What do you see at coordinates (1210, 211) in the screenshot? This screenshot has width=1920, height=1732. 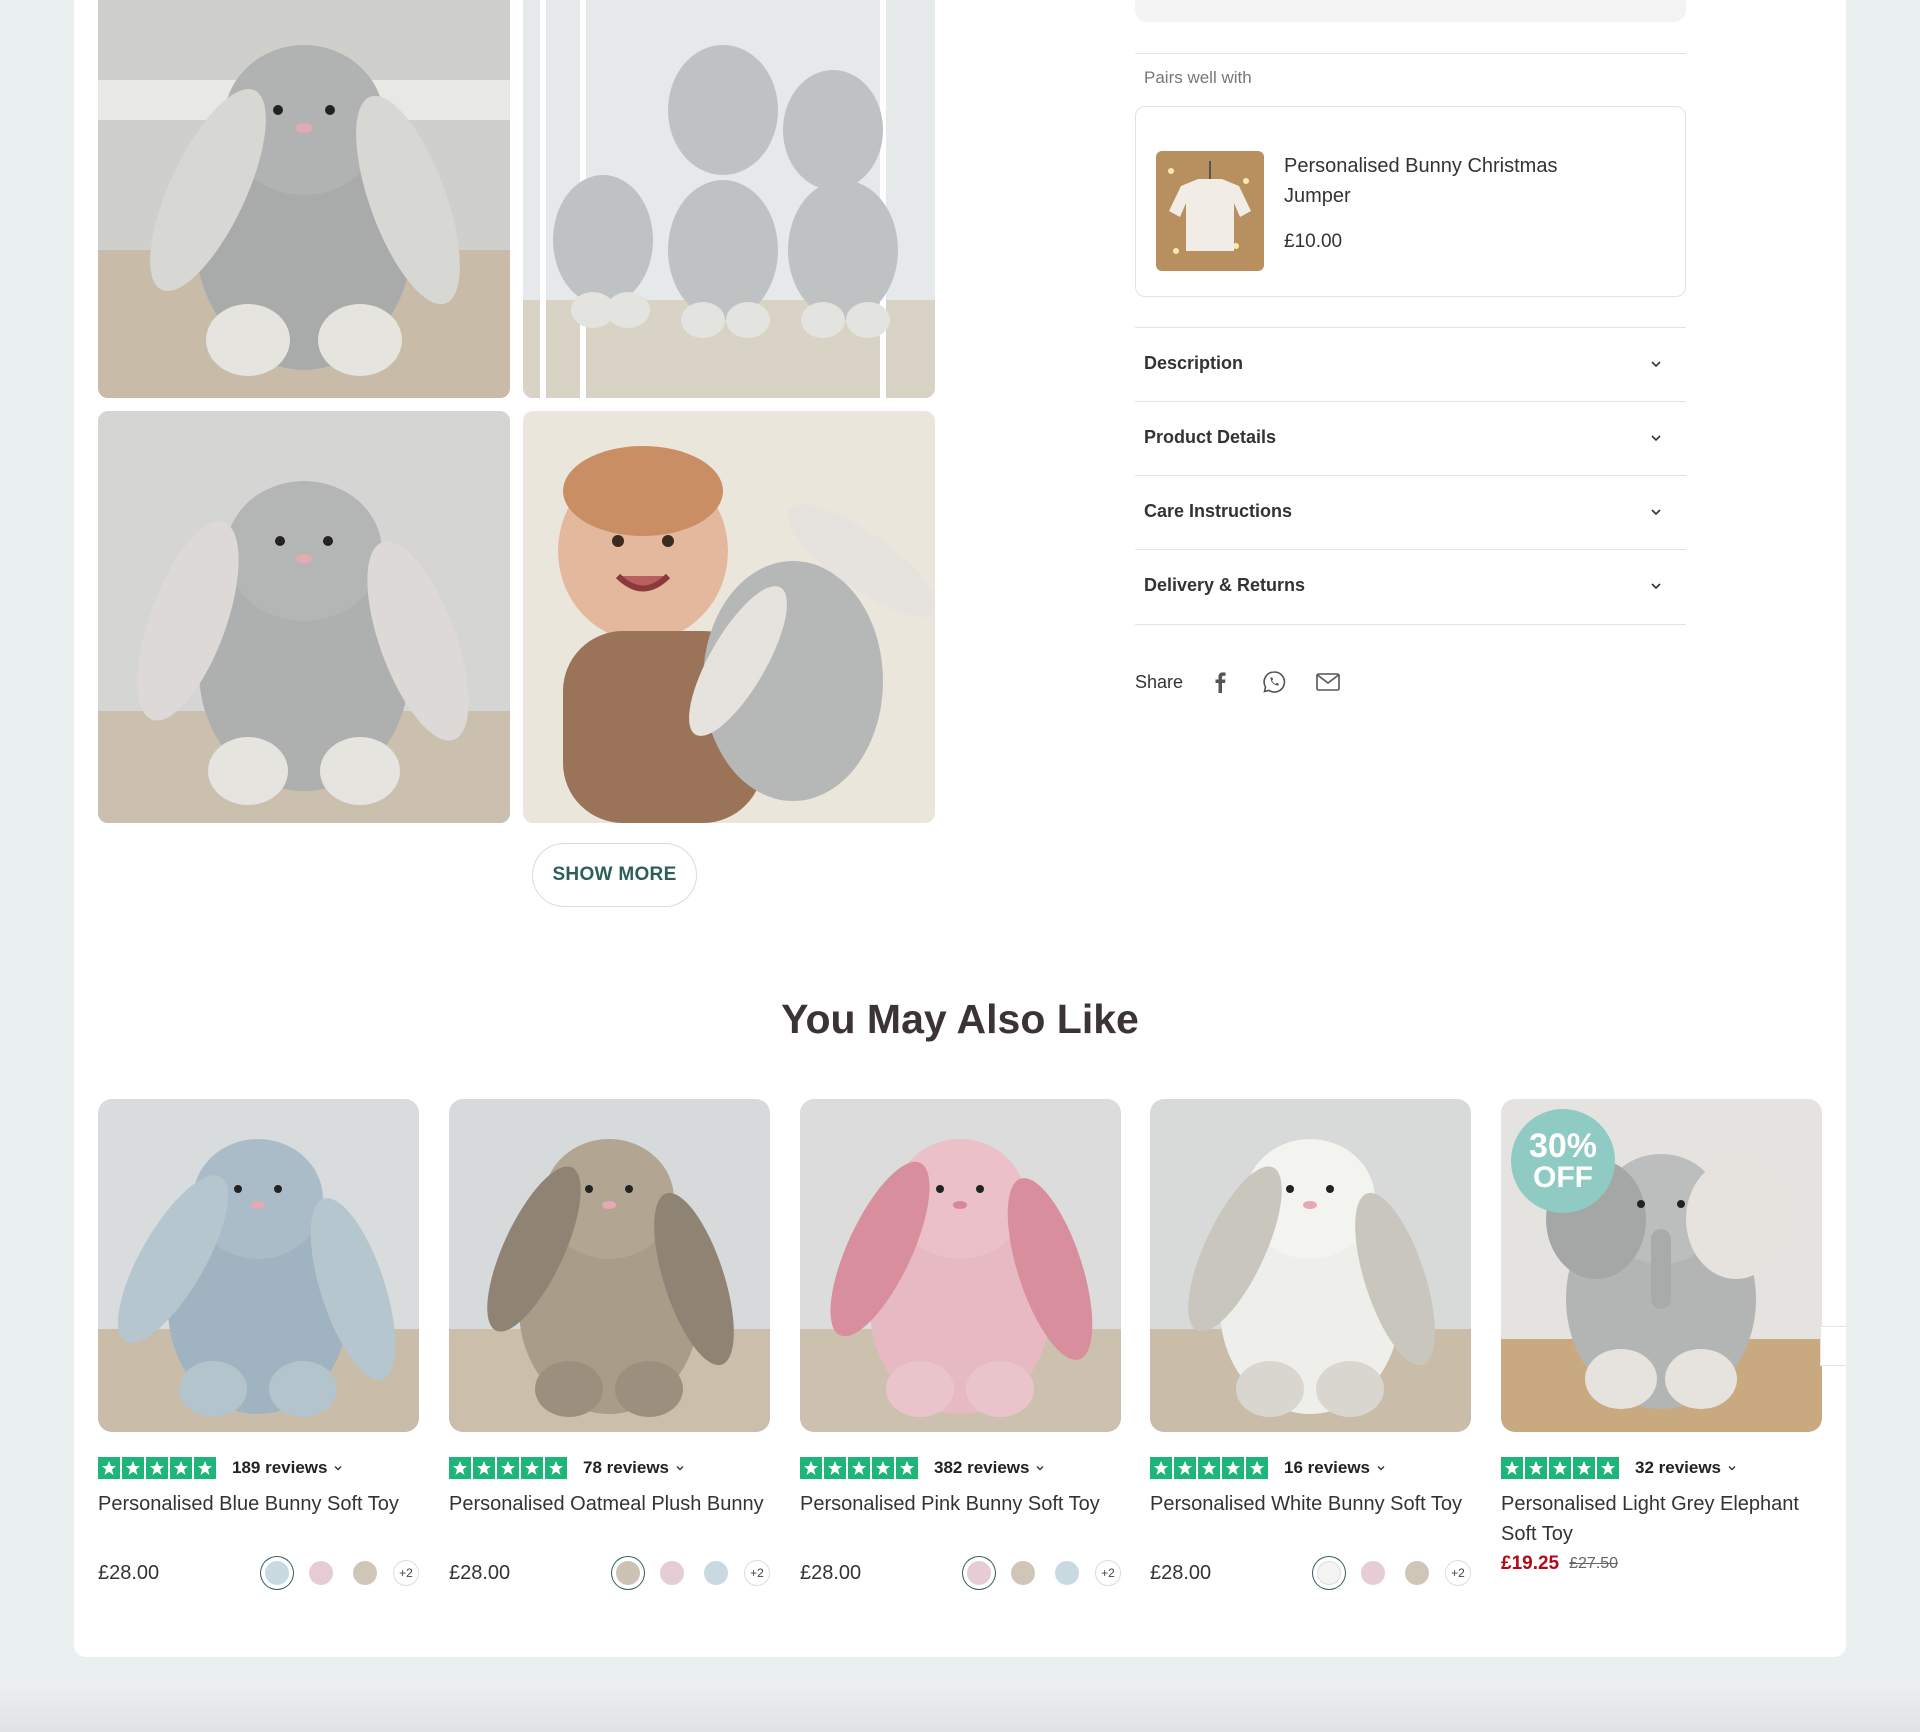 I see `pair-product-image` at bounding box center [1210, 211].